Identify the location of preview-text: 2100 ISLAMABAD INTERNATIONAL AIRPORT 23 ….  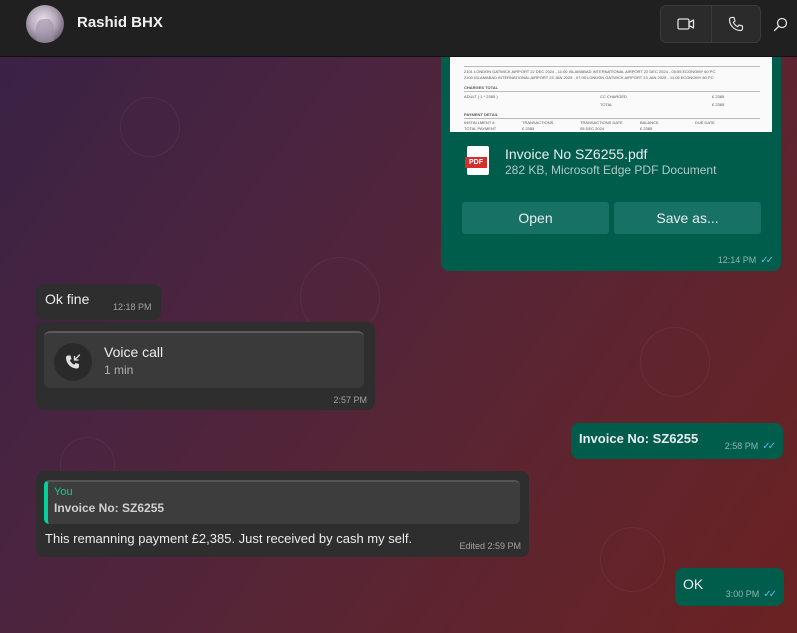
(589, 77).